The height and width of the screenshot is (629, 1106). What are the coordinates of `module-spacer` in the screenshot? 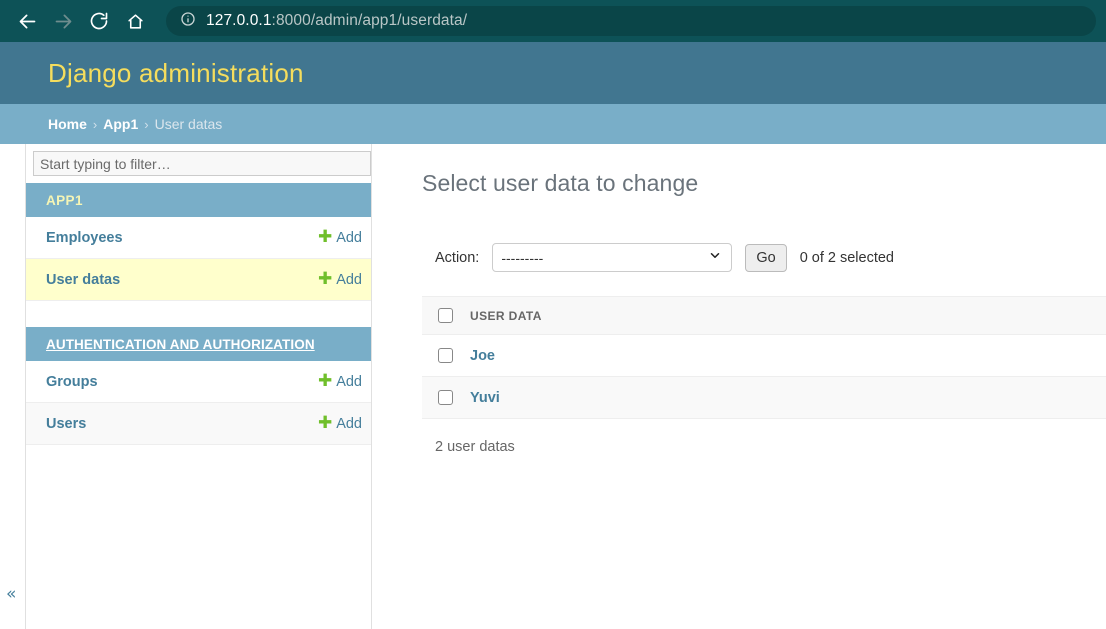 It's located at (198, 314).